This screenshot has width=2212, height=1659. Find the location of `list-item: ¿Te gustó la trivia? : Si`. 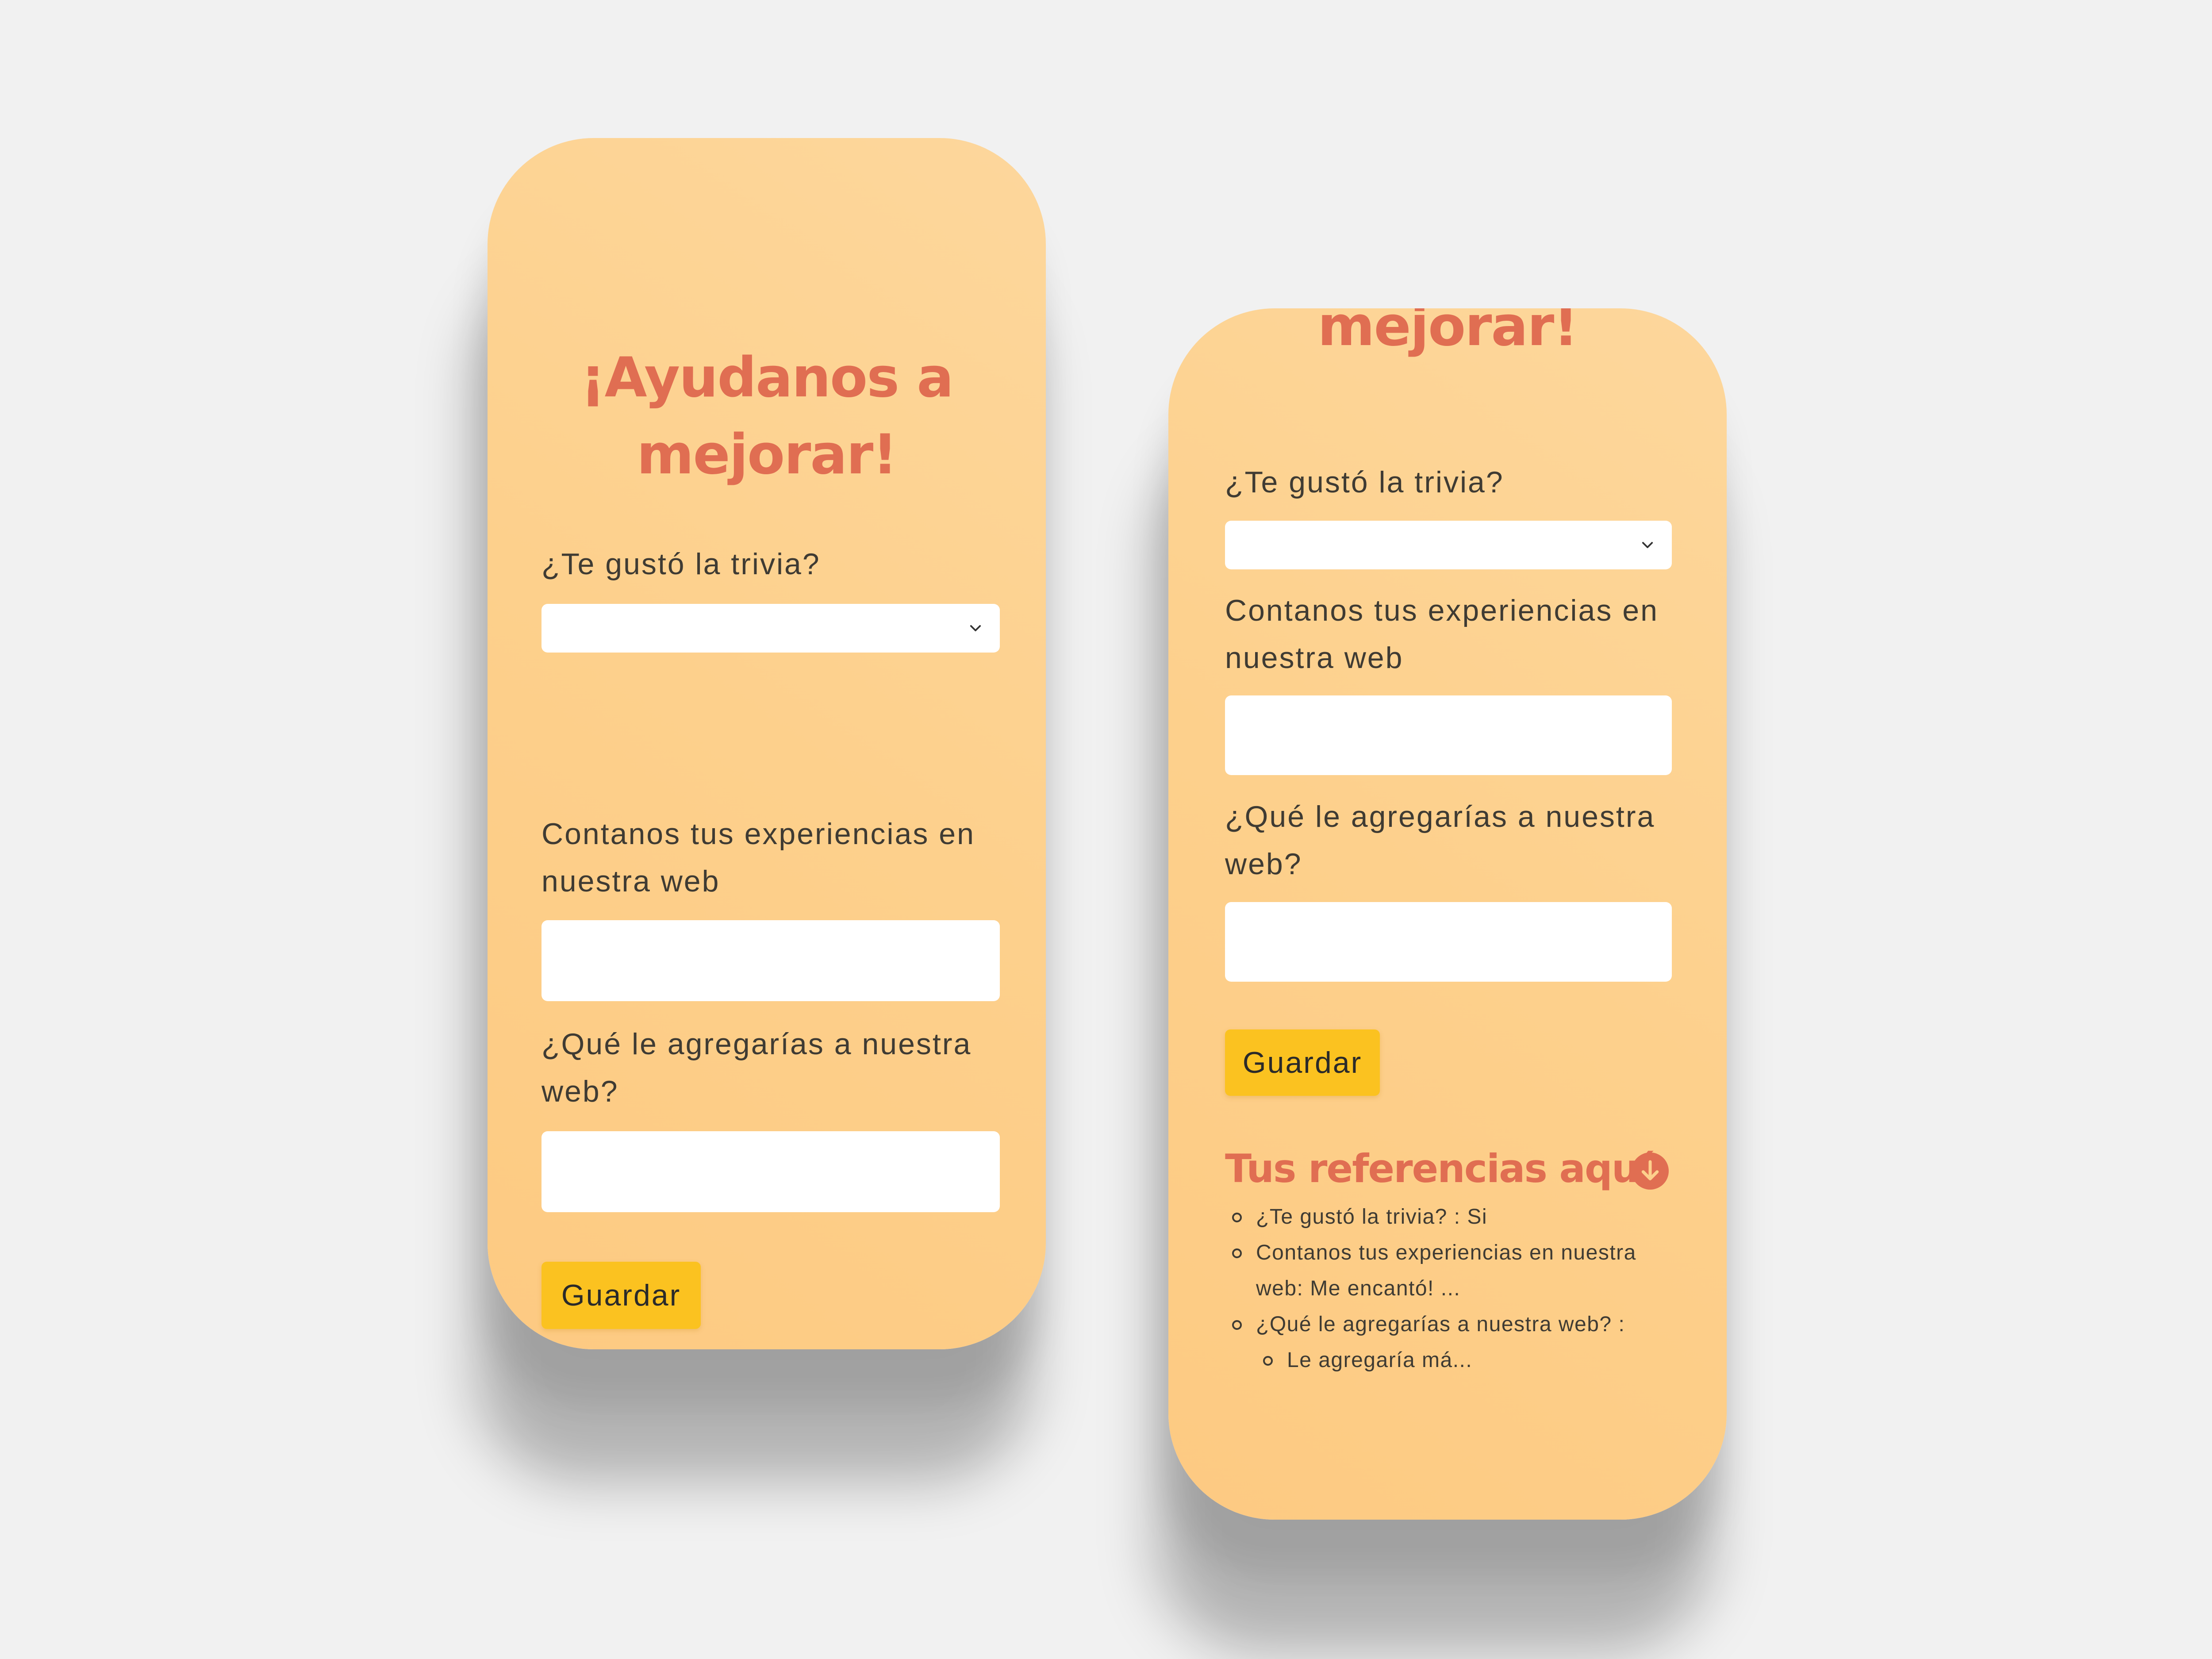

list-item: ¿Te gustó la trivia? : Si is located at coordinates (1453, 1217).